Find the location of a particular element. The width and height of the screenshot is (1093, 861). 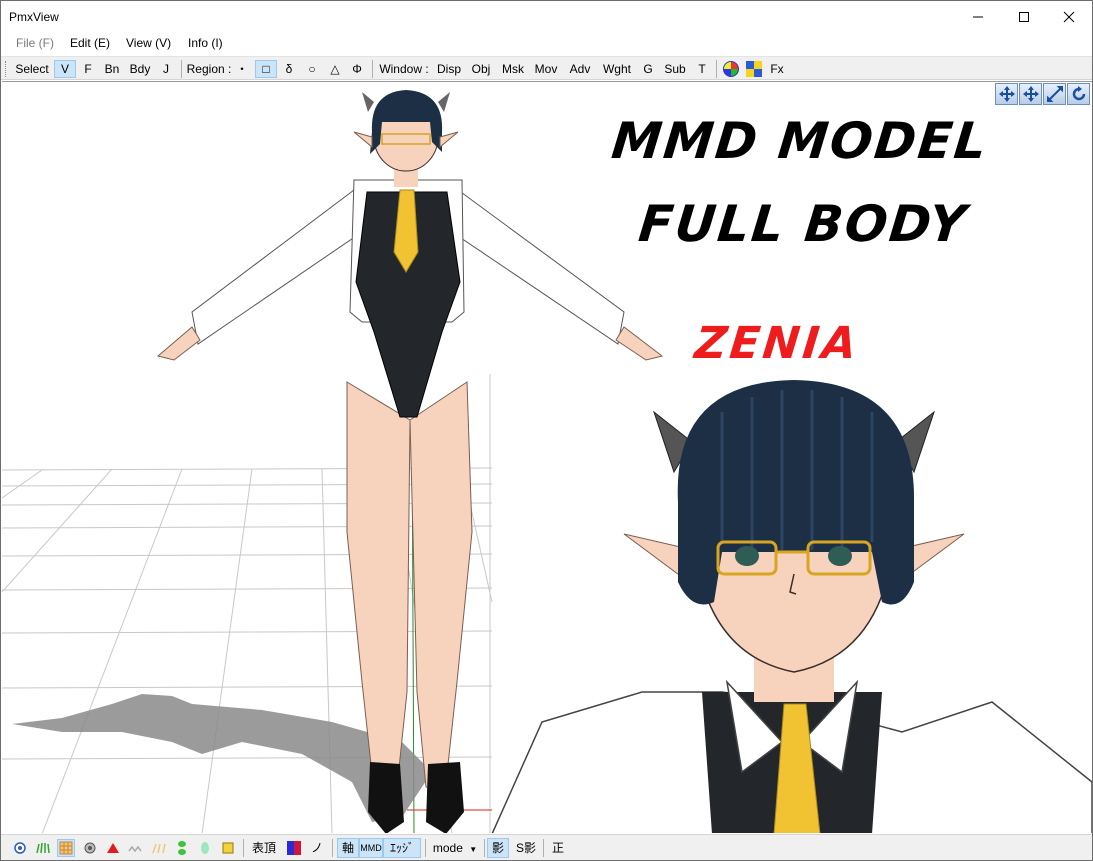

region-circle-button: ○ is located at coordinates (312, 69).